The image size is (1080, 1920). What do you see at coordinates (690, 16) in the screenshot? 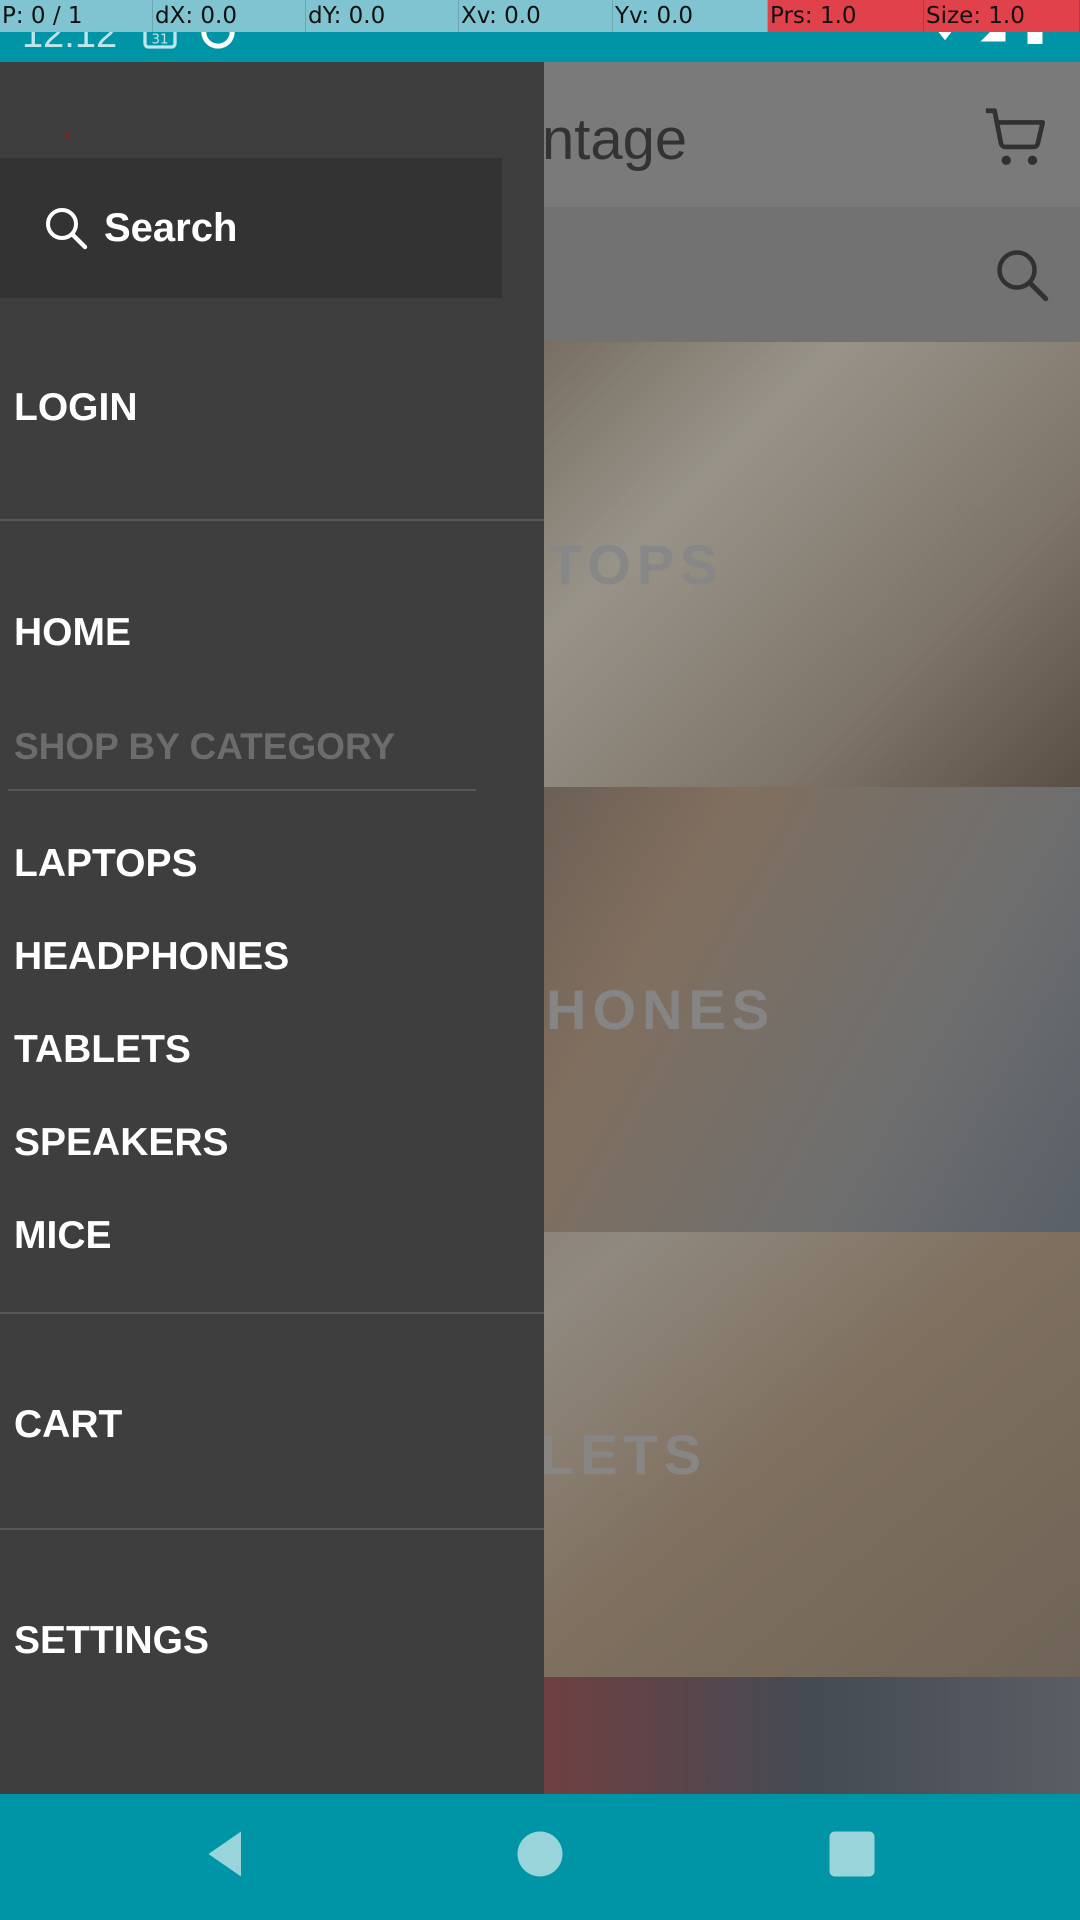
I see `debug-yv: Yv: 0.0` at bounding box center [690, 16].